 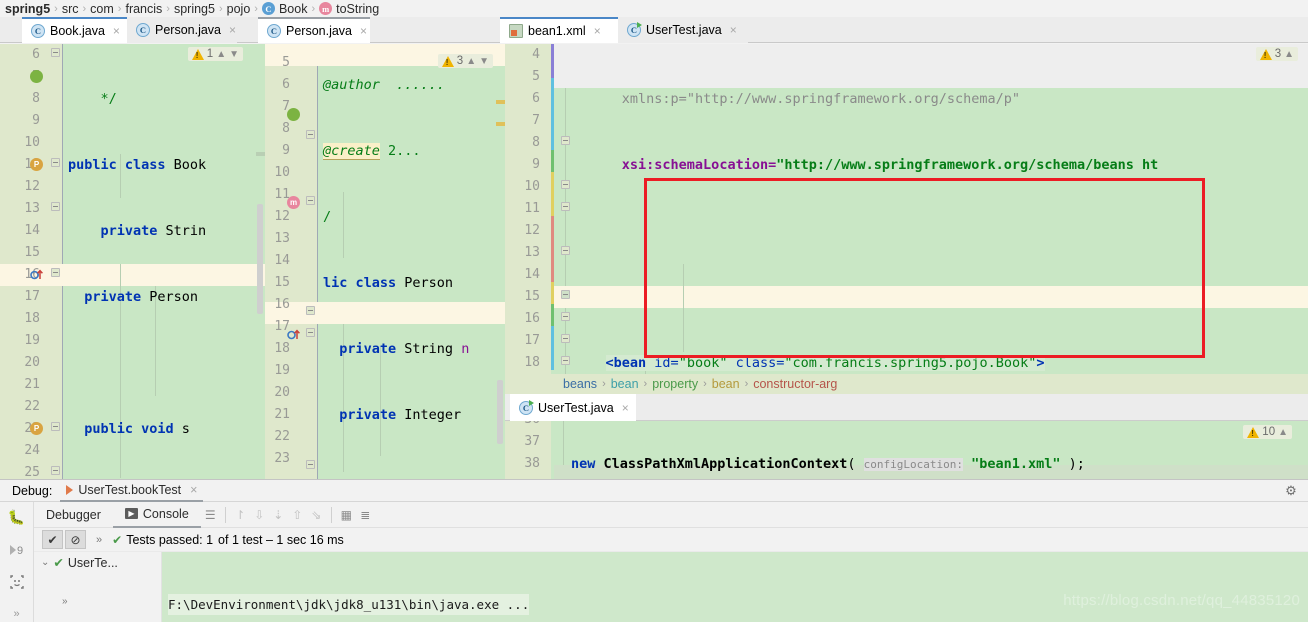 I want to click on xml-crumb-constructor-arg: constructor-arg, so click(x=795, y=384).